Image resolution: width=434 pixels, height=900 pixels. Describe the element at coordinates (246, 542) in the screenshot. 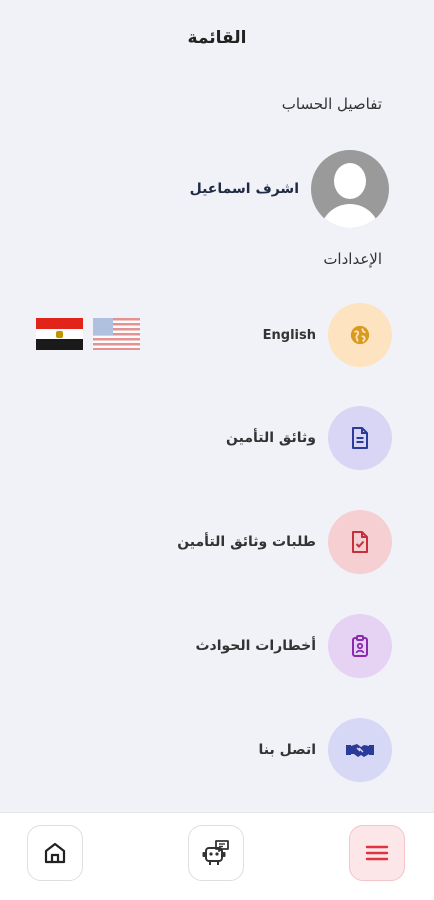

I see `policy-requests-label: طلبات وثائق التأمين` at that location.